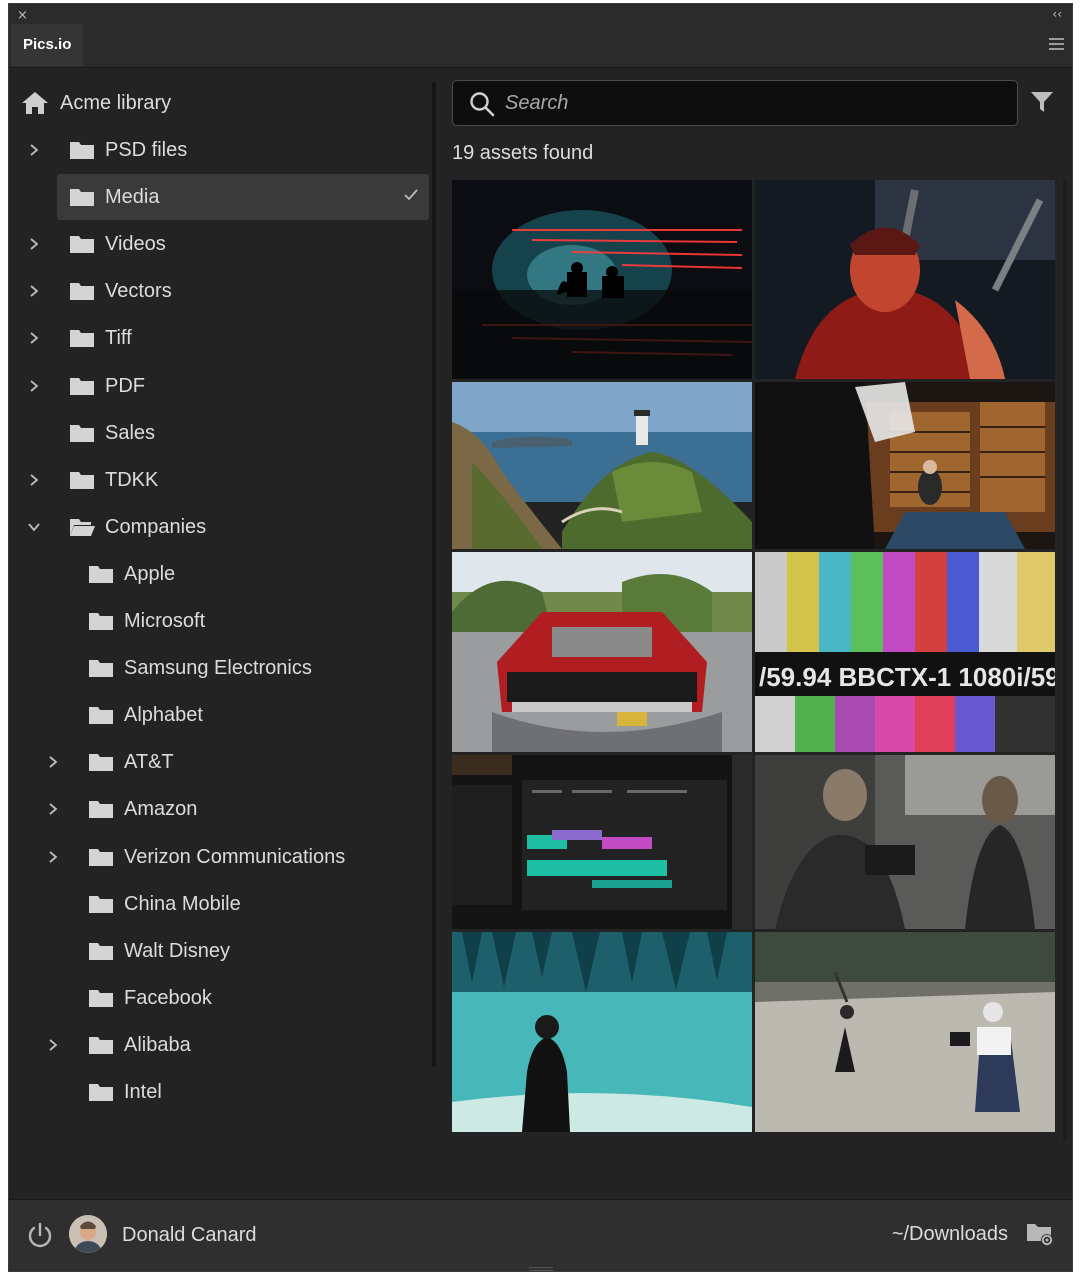  Describe the element at coordinates (602, 842) in the screenshot. I see `thumb-video-editor-screen` at that location.